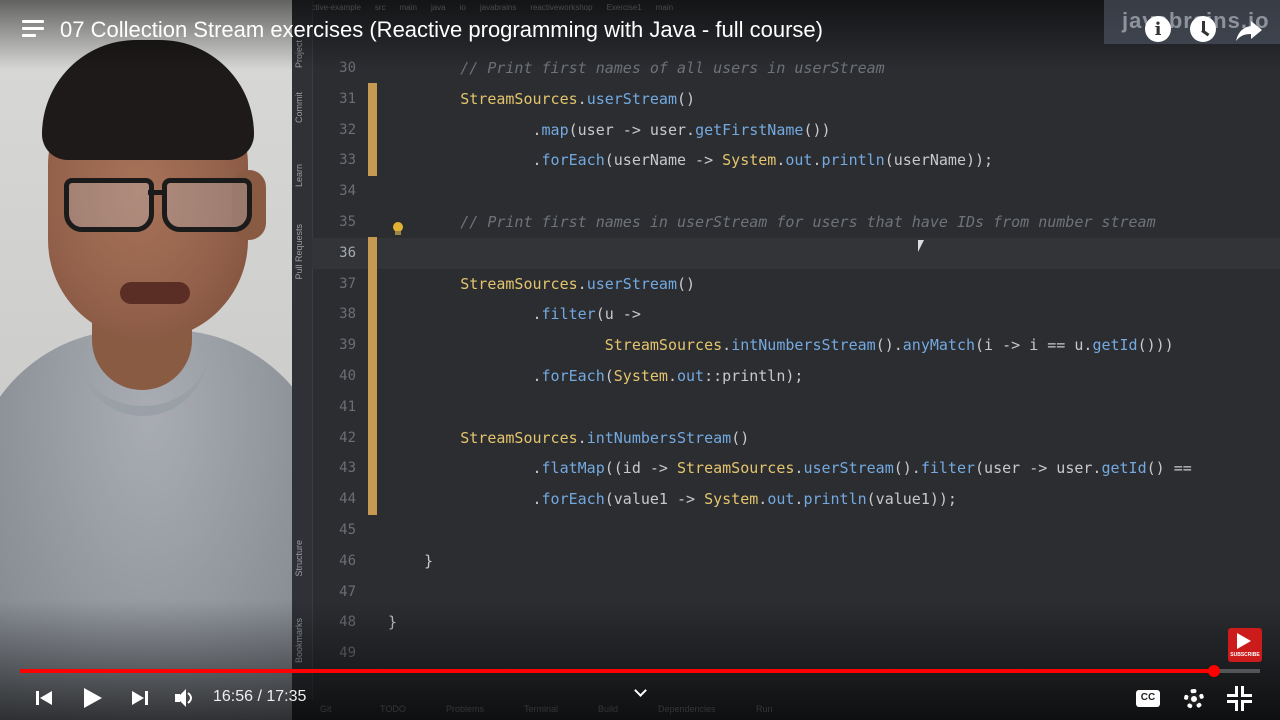 The height and width of the screenshot is (720, 1280). I want to click on line-number: 34, so click(347, 191).